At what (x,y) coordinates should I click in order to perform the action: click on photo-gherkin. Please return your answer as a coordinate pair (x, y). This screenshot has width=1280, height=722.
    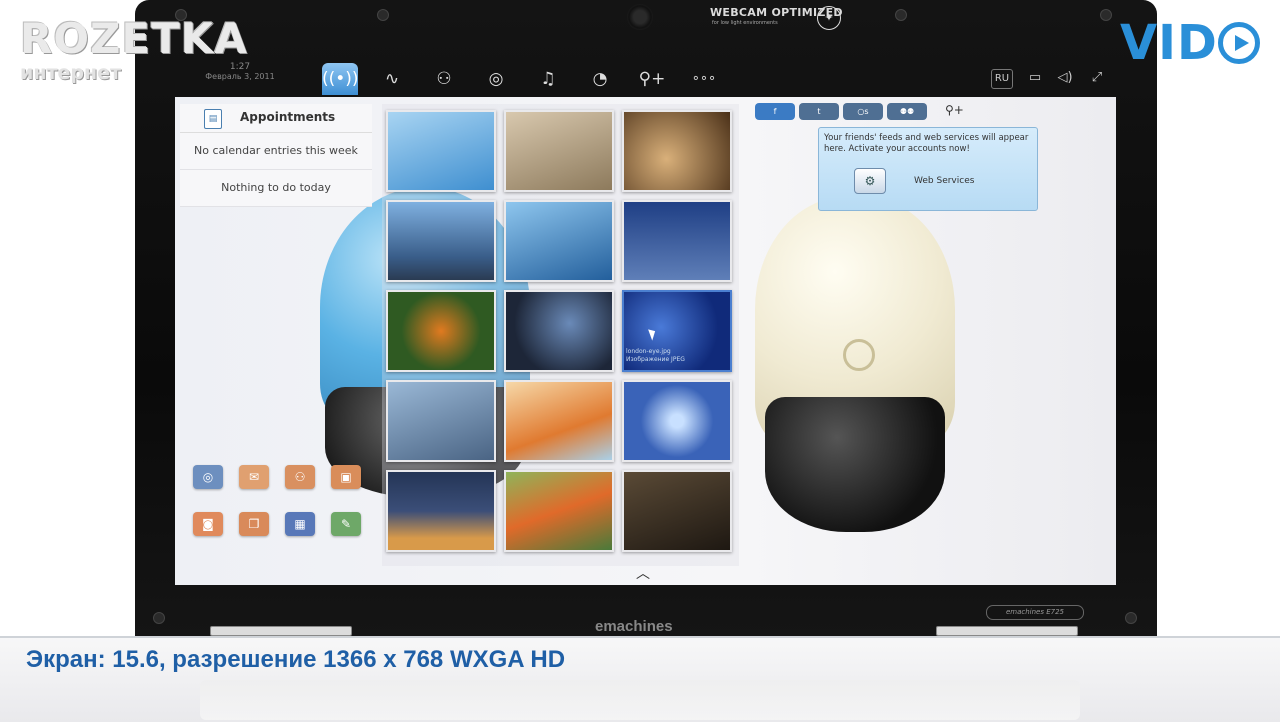
    Looking at the image, I should click on (677, 241).